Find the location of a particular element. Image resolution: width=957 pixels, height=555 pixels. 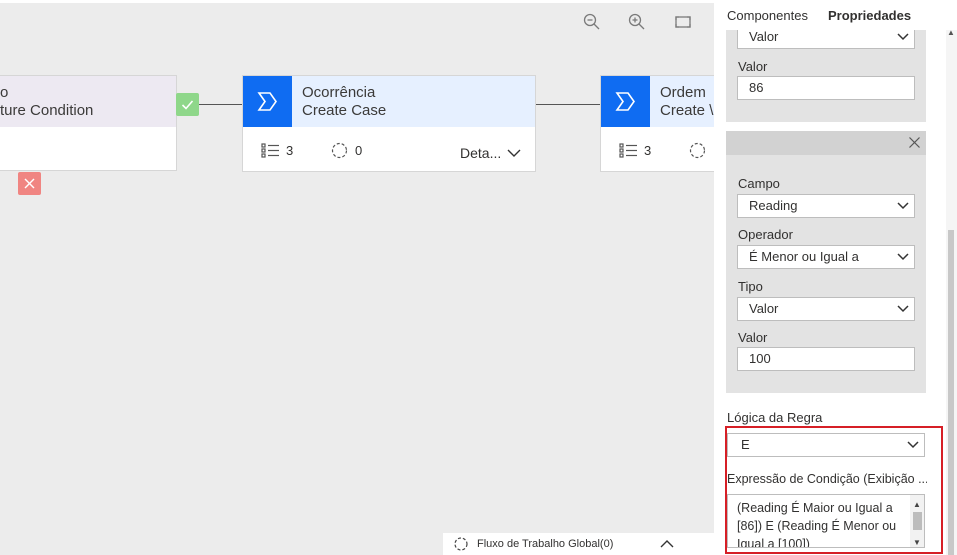

rule-header is located at coordinates (826, 143).